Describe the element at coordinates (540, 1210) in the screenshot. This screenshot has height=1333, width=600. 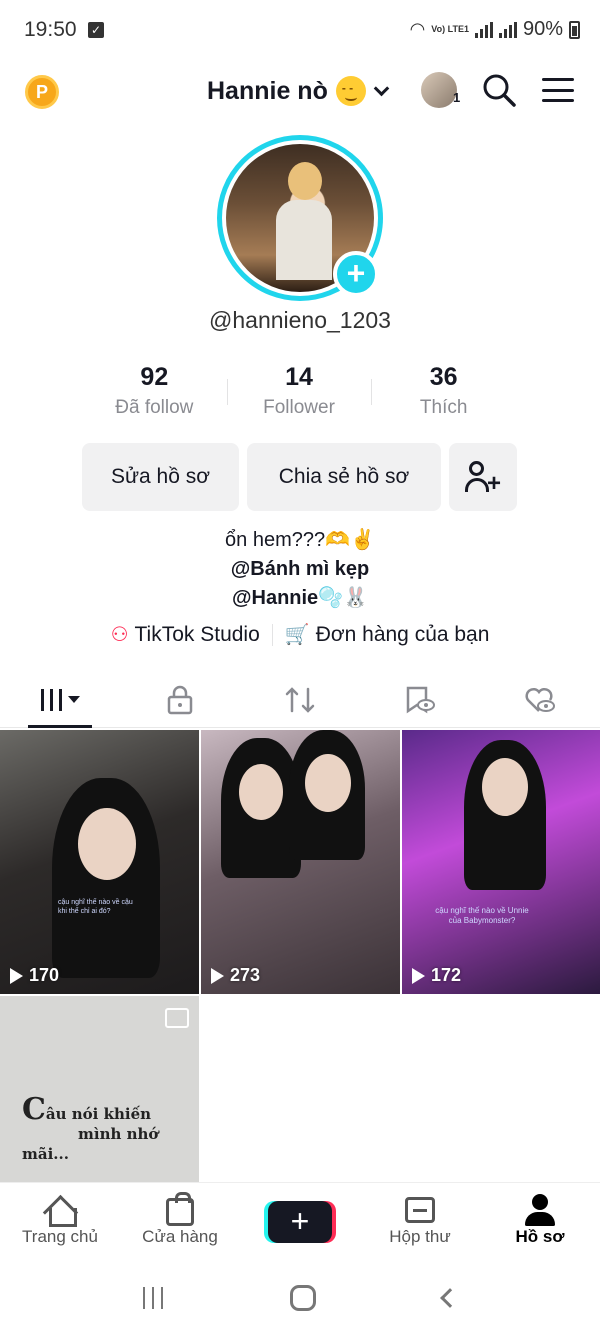
I see `profile-icon` at that location.